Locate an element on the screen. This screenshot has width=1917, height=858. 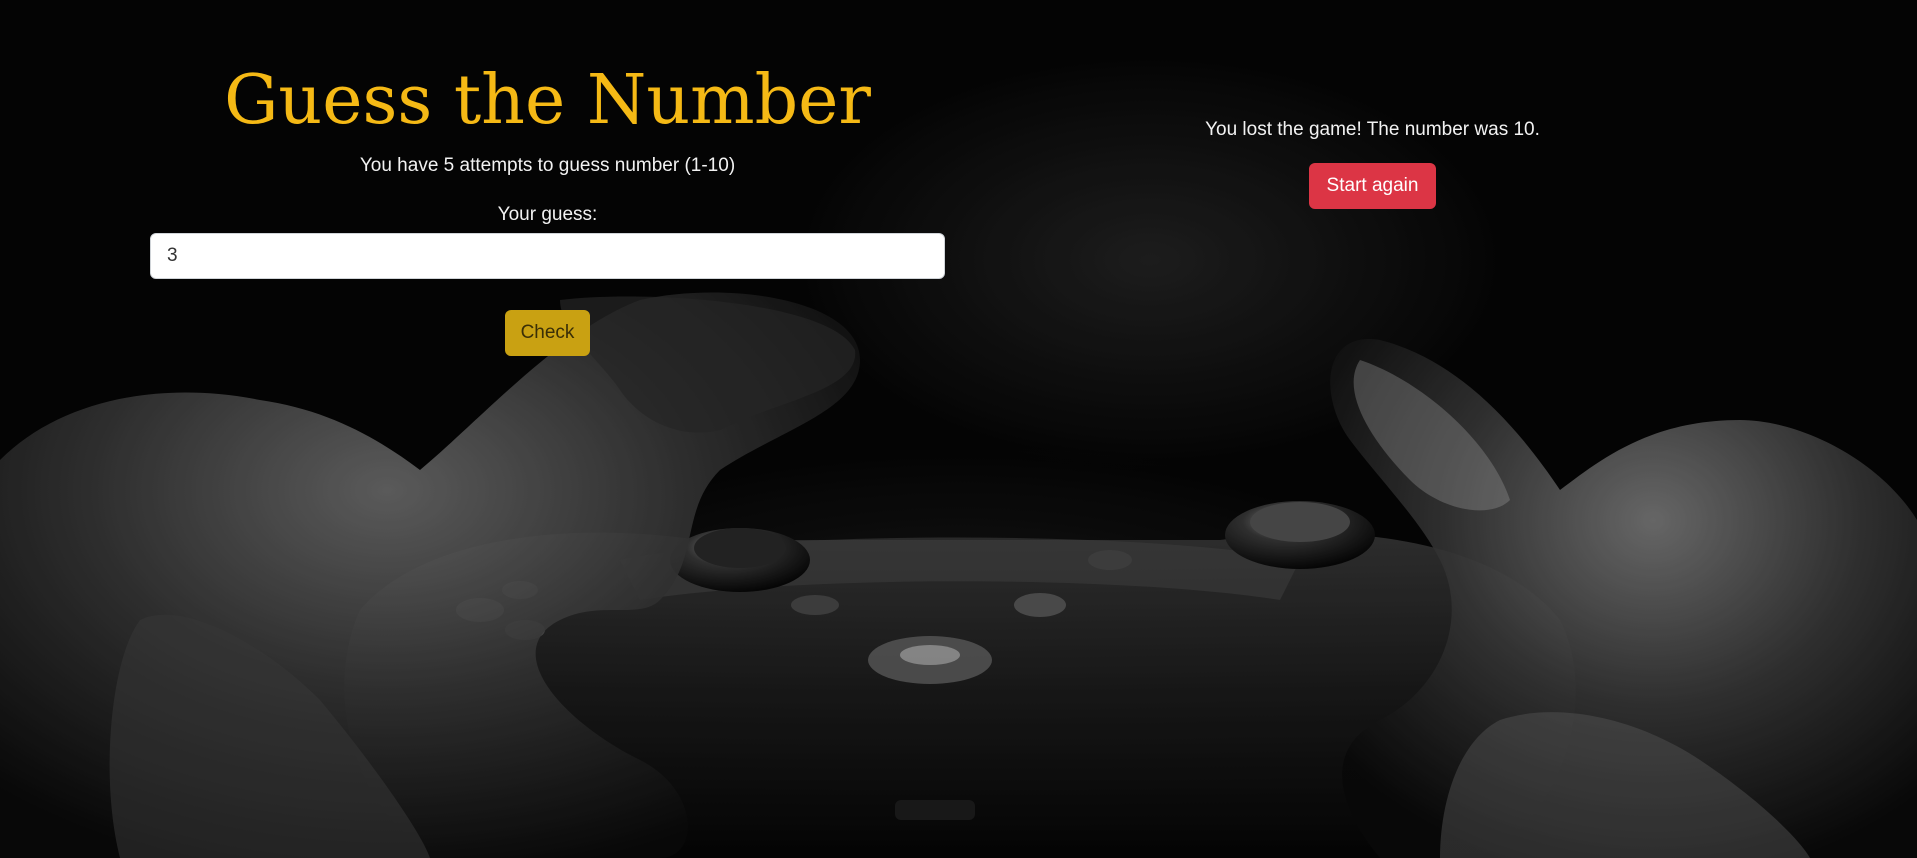
guess-label: Your guess: is located at coordinates (547, 214).